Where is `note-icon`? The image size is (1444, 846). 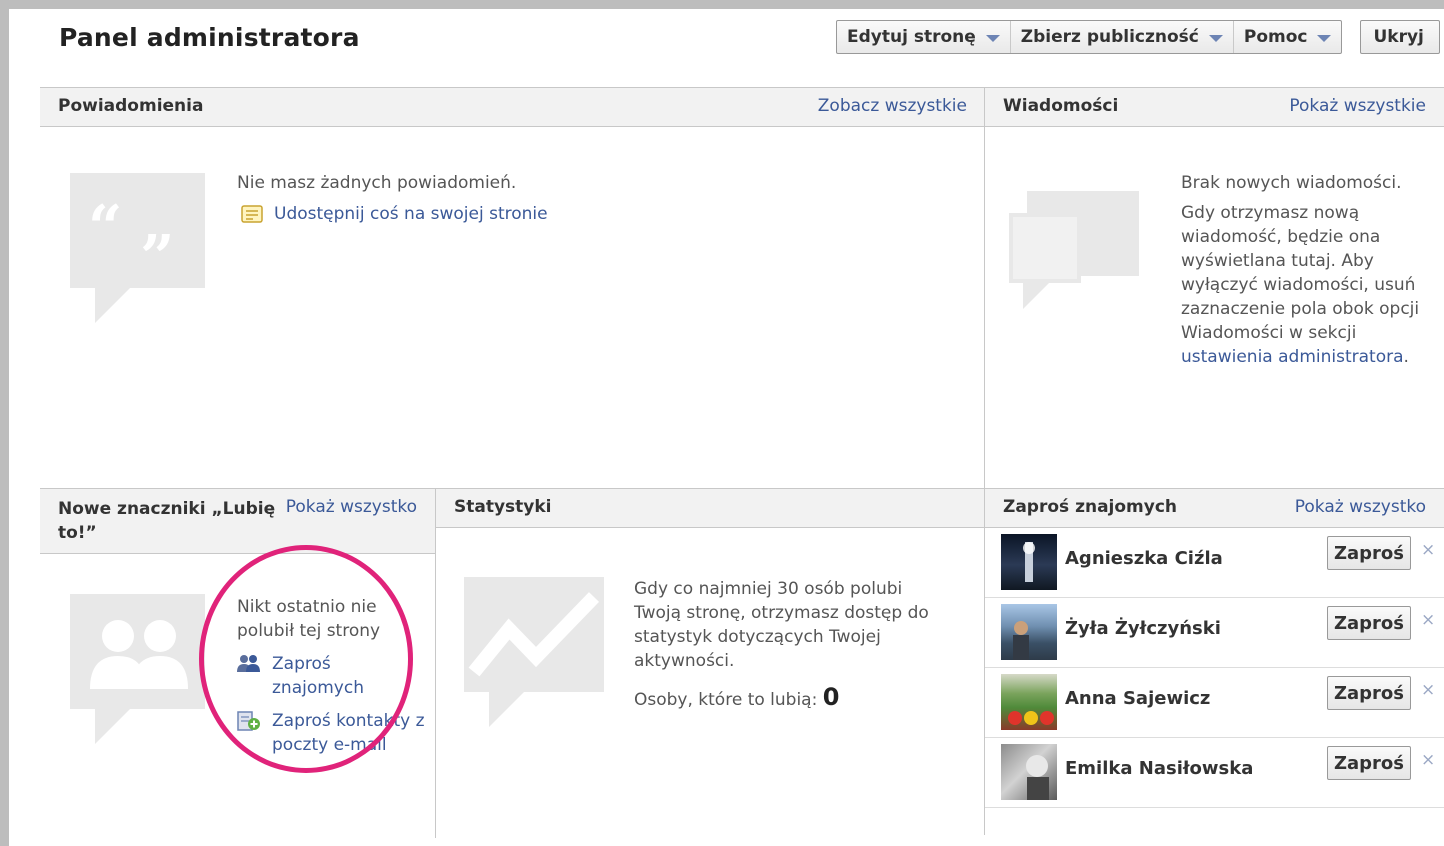
note-icon is located at coordinates (252, 217).